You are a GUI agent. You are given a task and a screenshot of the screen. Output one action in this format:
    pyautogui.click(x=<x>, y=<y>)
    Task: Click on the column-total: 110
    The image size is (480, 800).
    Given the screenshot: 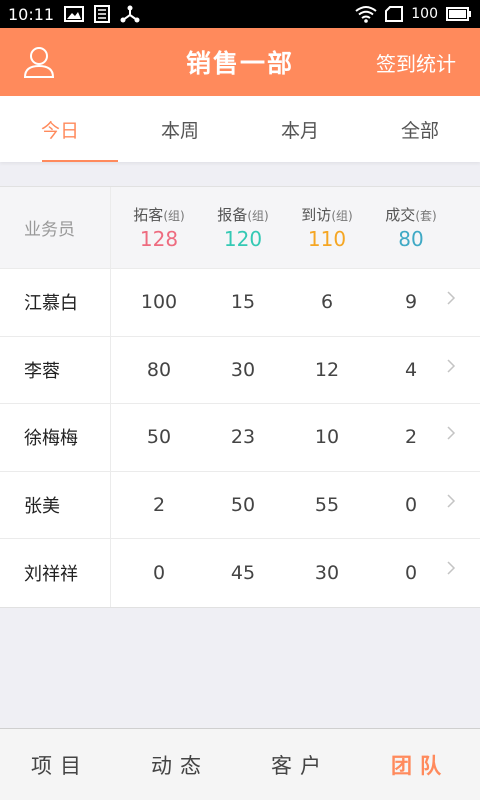 What is the action you would take?
    pyautogui.click(x=327, y=239)
    